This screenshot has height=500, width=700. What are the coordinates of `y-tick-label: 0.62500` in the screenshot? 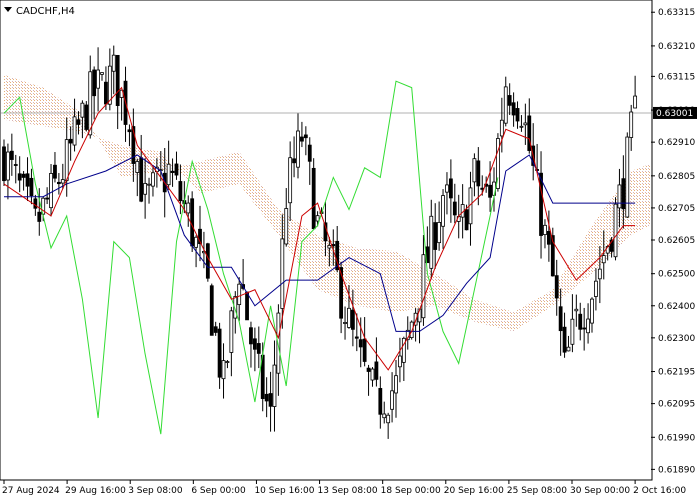 It's located at (676, 275).